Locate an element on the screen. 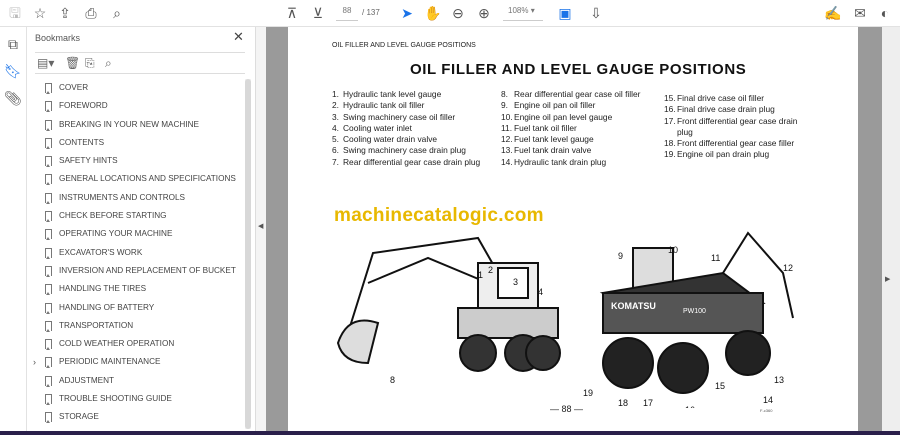 Image resolution: width=900 pixels, height=435 pixels. legend-text: Cooling water drain valve is located at coordinates (390, 139).